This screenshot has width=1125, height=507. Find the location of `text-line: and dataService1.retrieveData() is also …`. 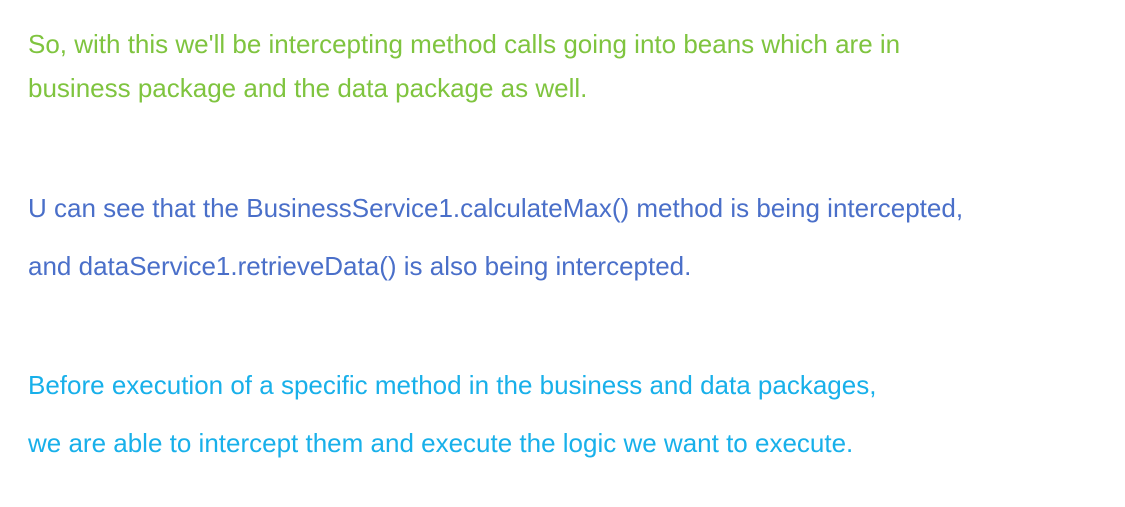

text-line: and dataService1.retrieveData() is also … is located at coordinates (360, 266).